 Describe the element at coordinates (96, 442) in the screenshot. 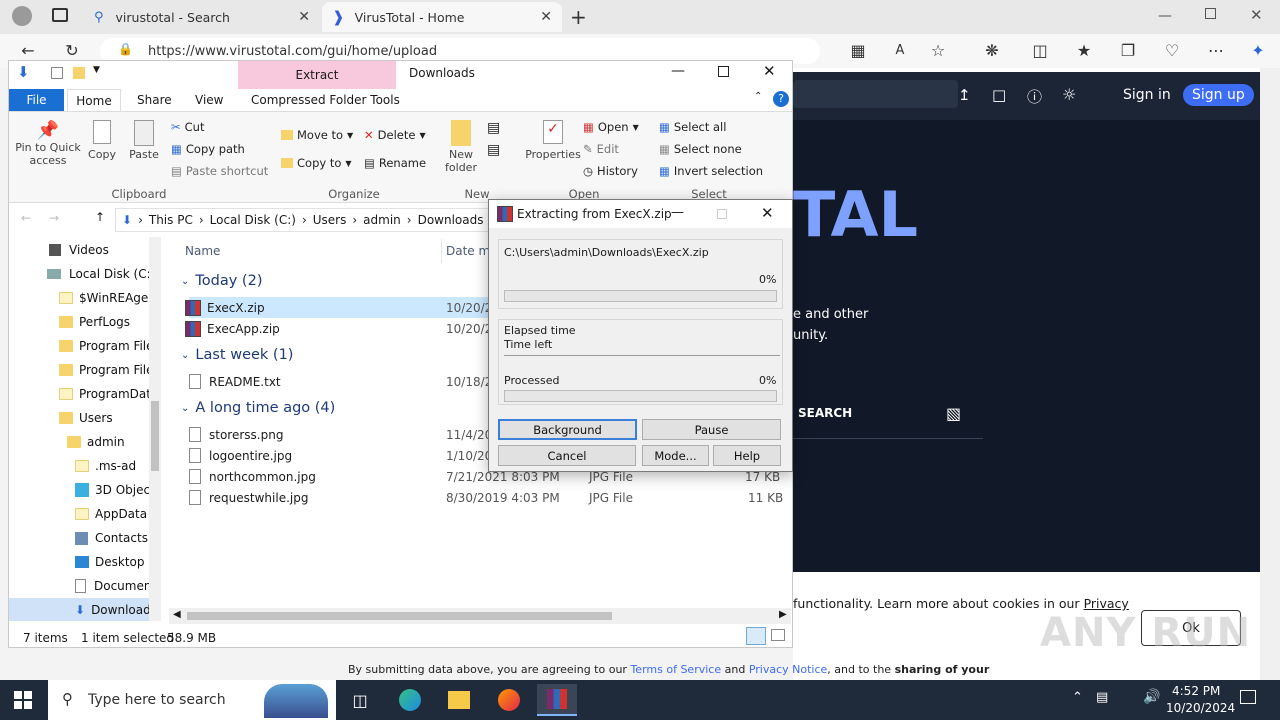

I see `nav-item-admin: admin` at that location.